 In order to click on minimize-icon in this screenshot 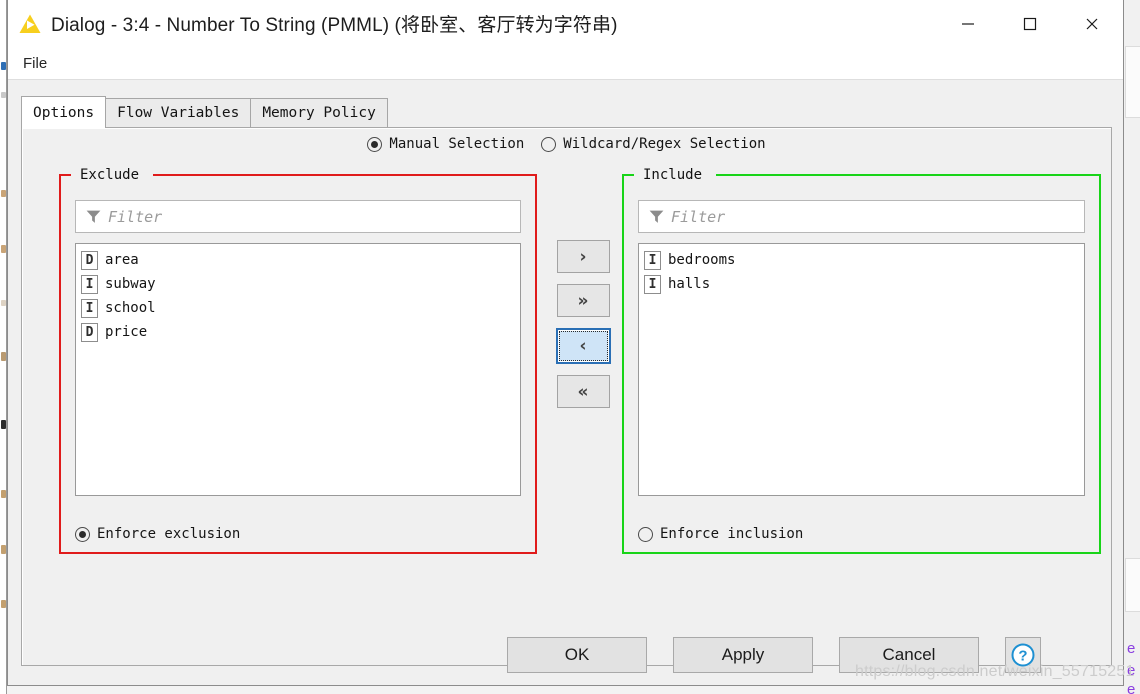, I will do `click(968, 23)`.